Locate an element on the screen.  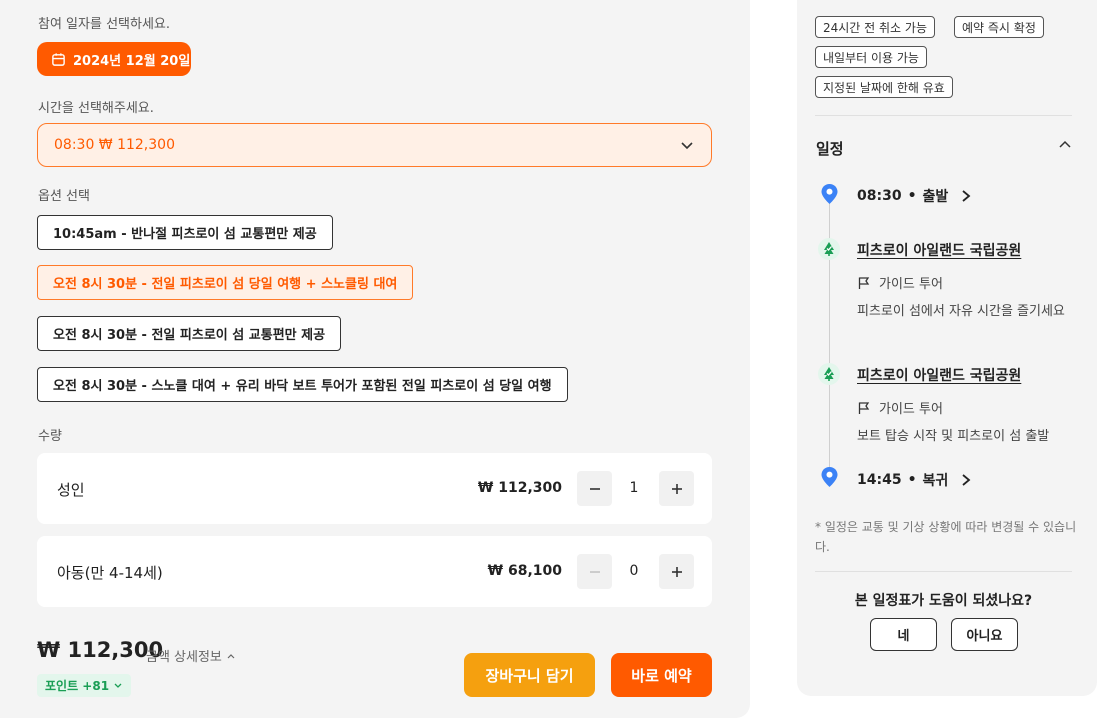
schedule-title: 일정 is located at coordinates (830, 149).